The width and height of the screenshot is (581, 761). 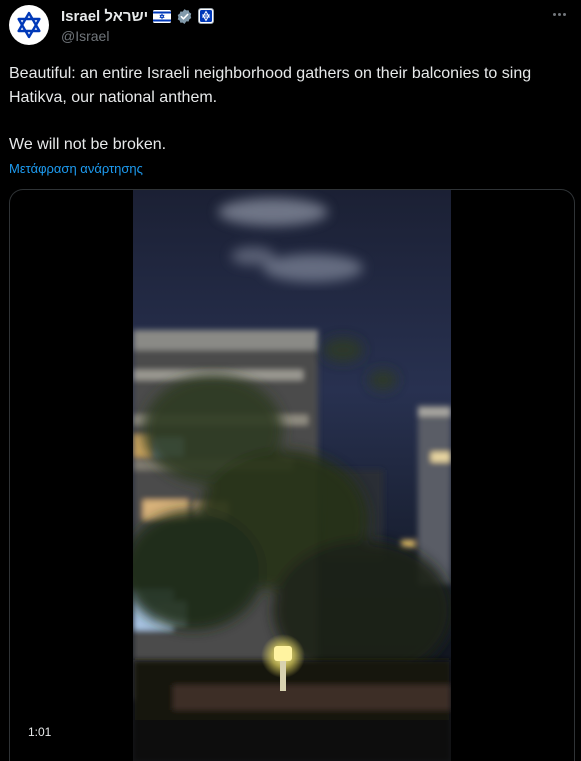 I want to click on avatar, so click(x=29, y=25).